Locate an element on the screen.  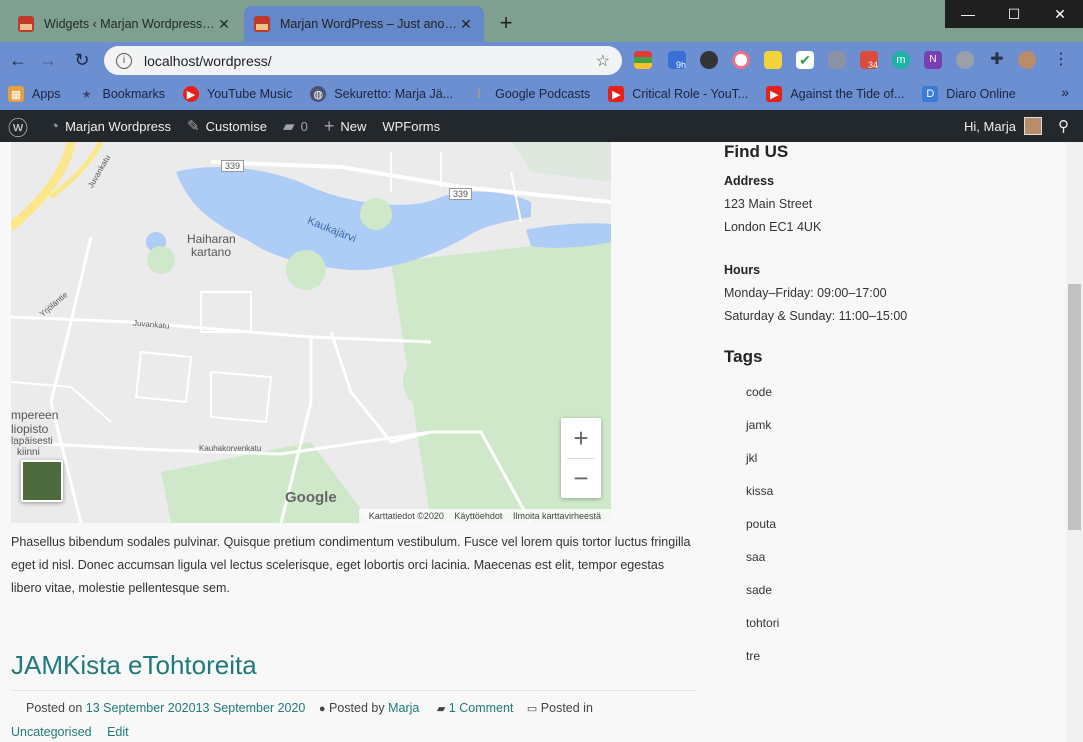
comment-bubble-icon: ▰ is located at coordinates (289, 126).